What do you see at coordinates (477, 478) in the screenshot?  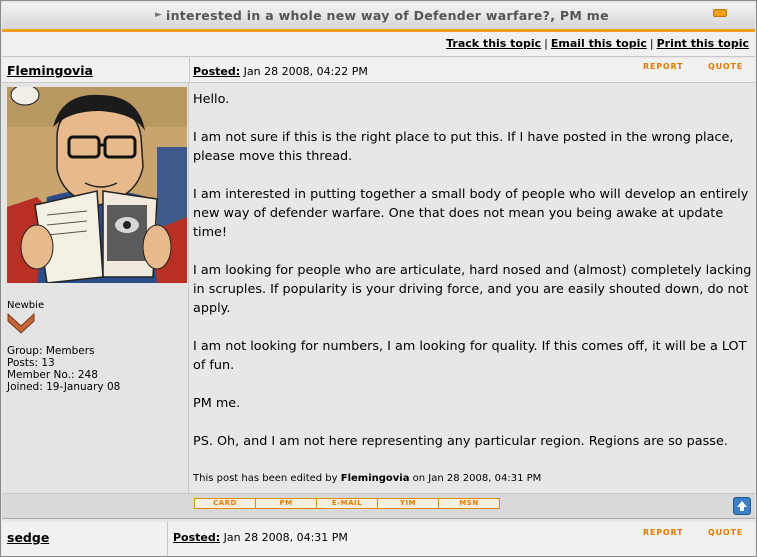 I see `edit-suffix: on Jan 28 2008, 04:31 PM` at bounding box center [477, 478].